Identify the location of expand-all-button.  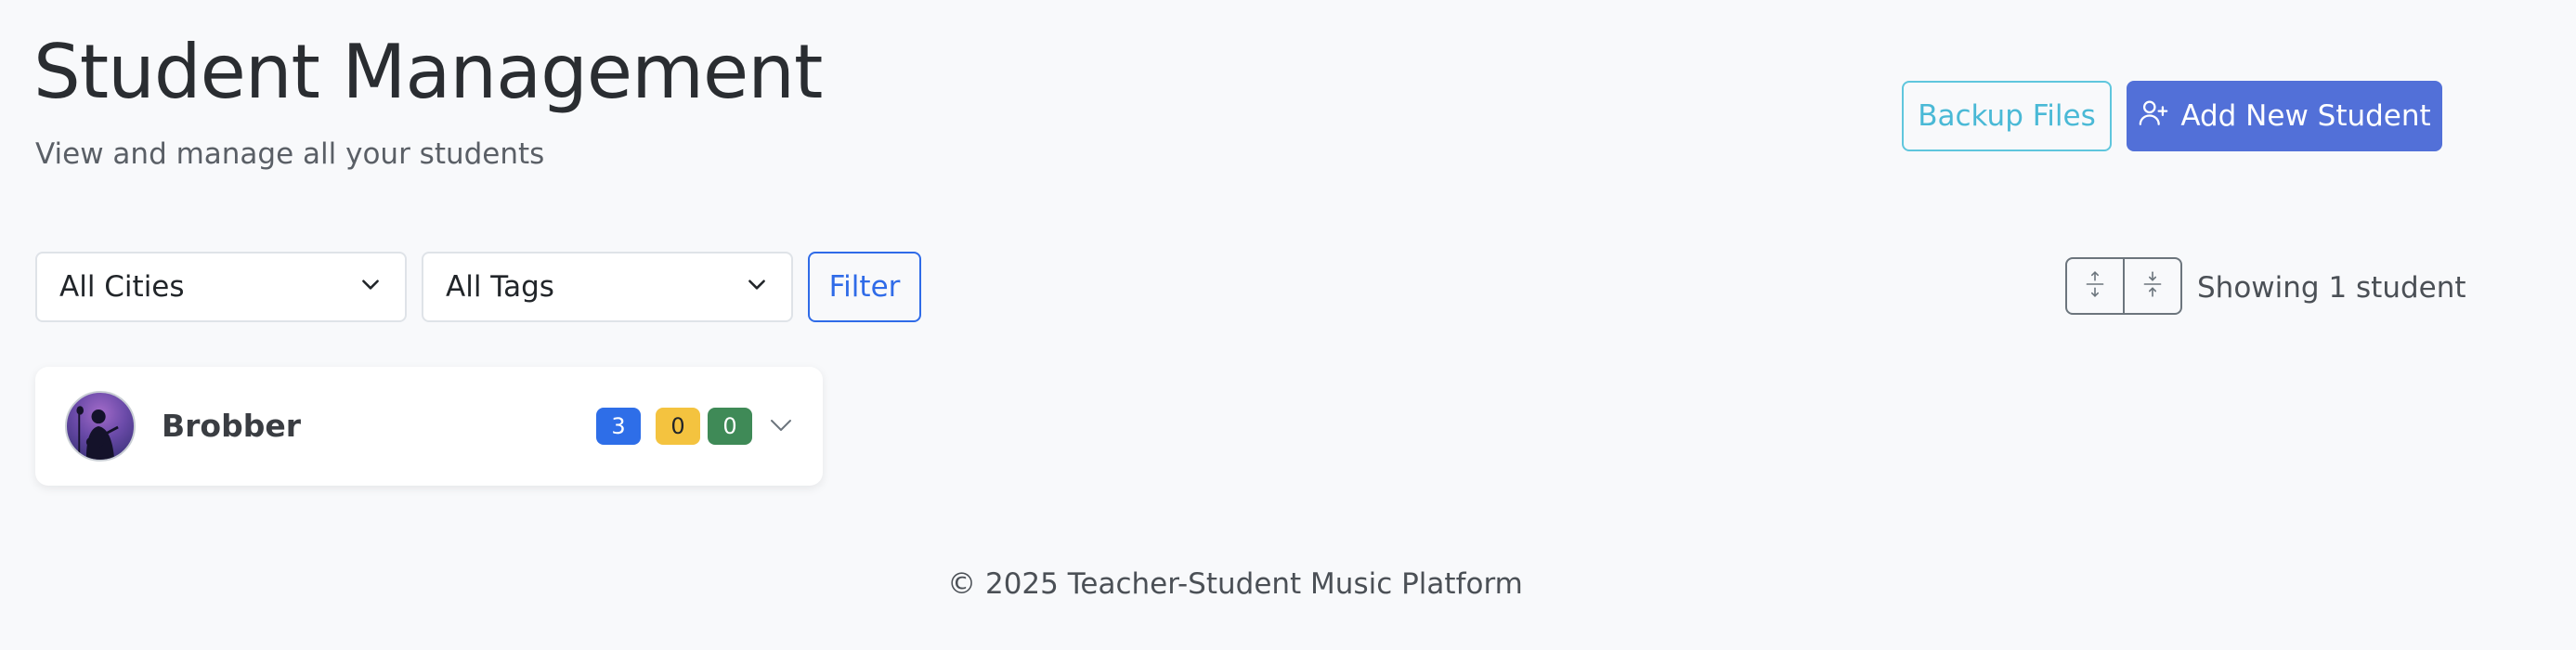
(2095, 286).